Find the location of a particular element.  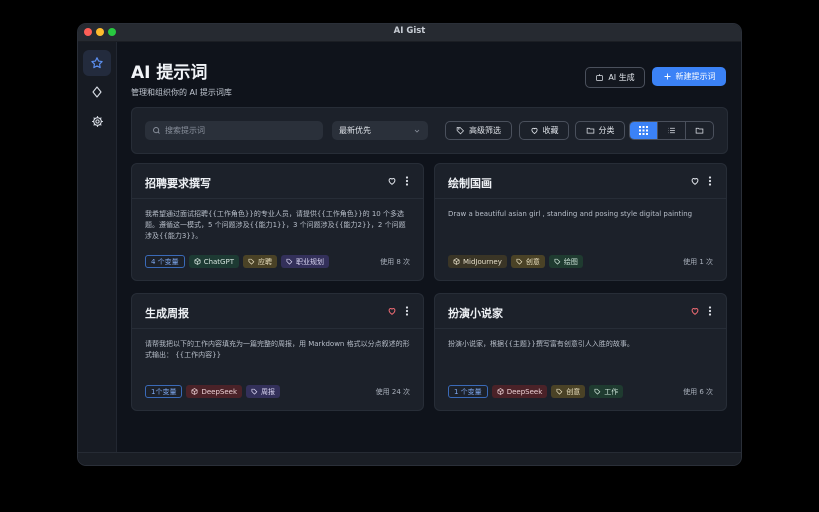

new-prompt-button: 新建提示词 is located at coordinates (689, 76).